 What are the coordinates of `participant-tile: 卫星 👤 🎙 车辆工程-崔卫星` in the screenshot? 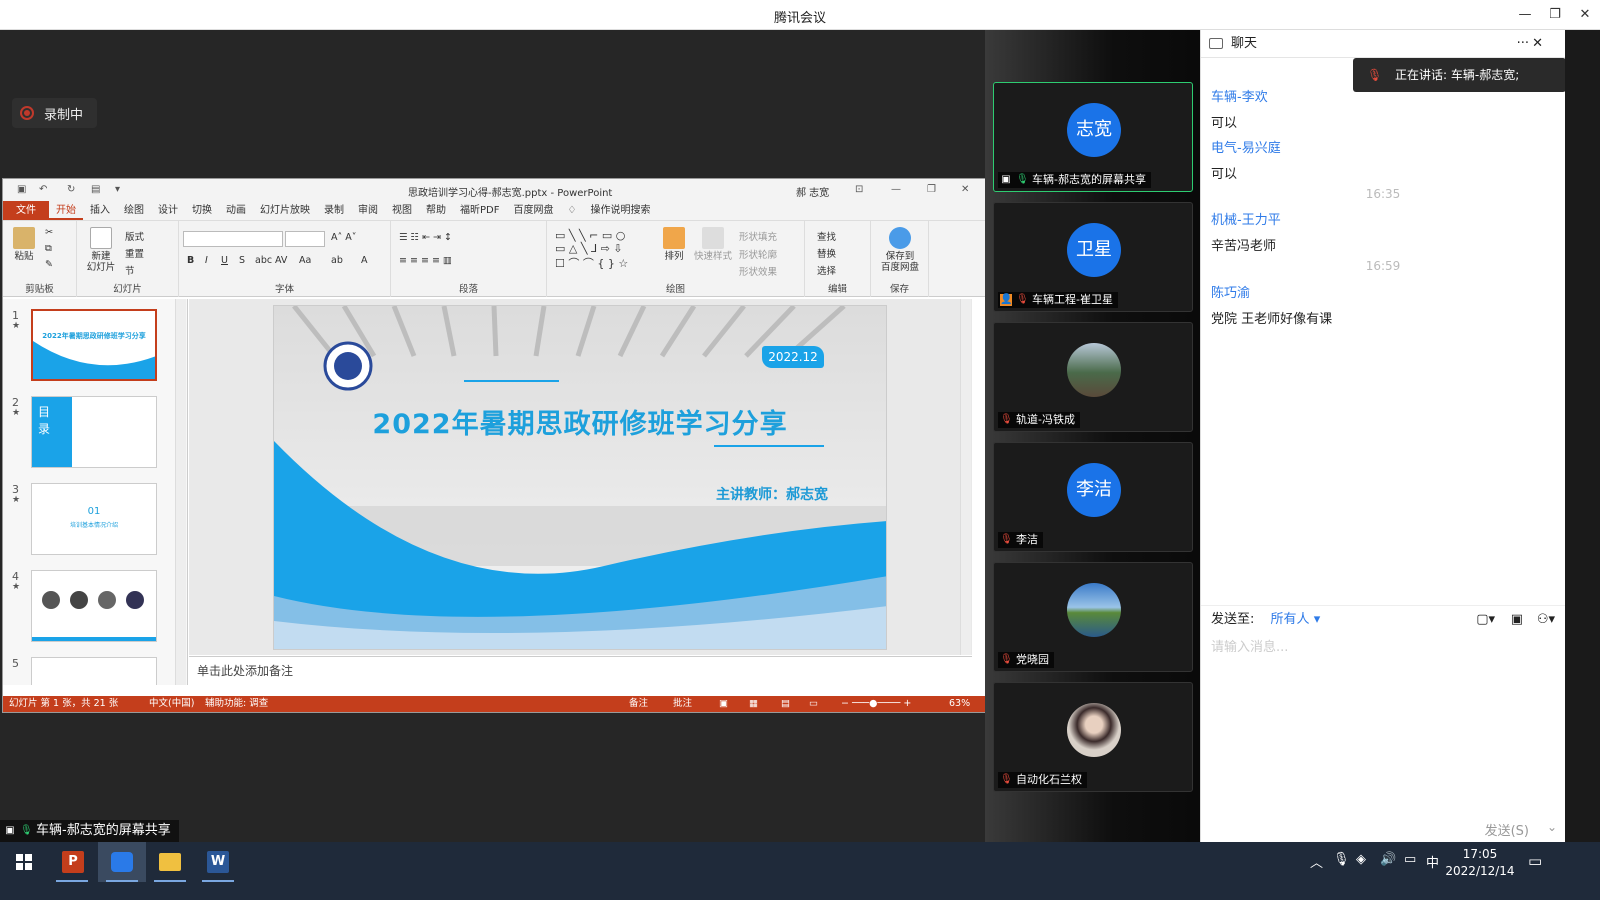 It's located at (1093, 257).